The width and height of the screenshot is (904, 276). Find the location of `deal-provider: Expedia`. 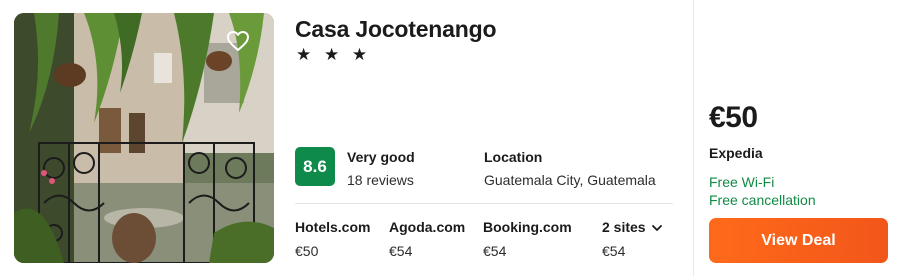

deal-provider: Expedia is located at coordinates (736, 153).